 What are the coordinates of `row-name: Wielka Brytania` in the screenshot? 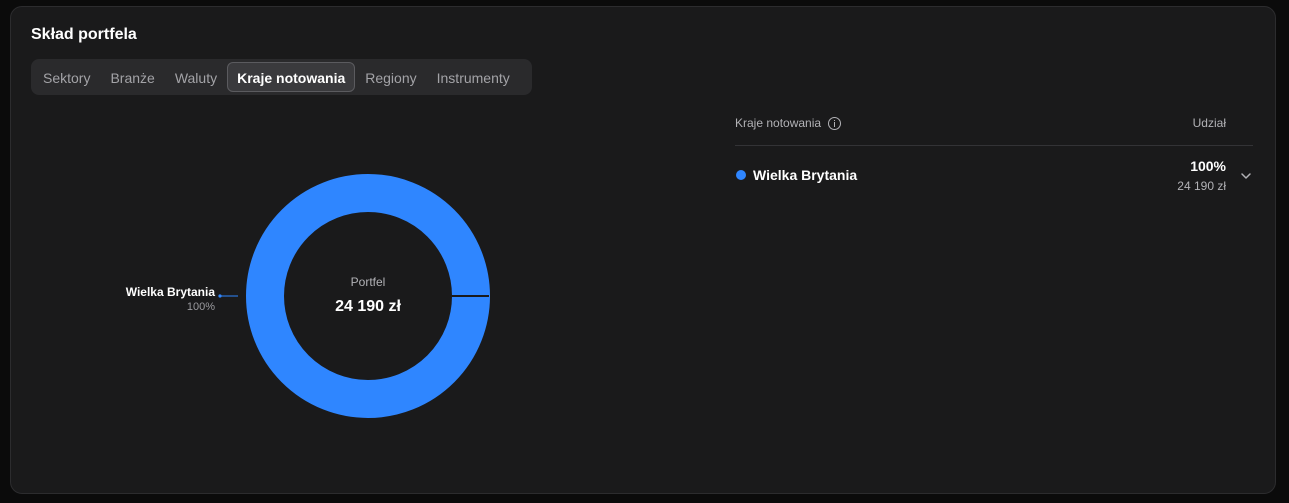 It's located at (805, 175).